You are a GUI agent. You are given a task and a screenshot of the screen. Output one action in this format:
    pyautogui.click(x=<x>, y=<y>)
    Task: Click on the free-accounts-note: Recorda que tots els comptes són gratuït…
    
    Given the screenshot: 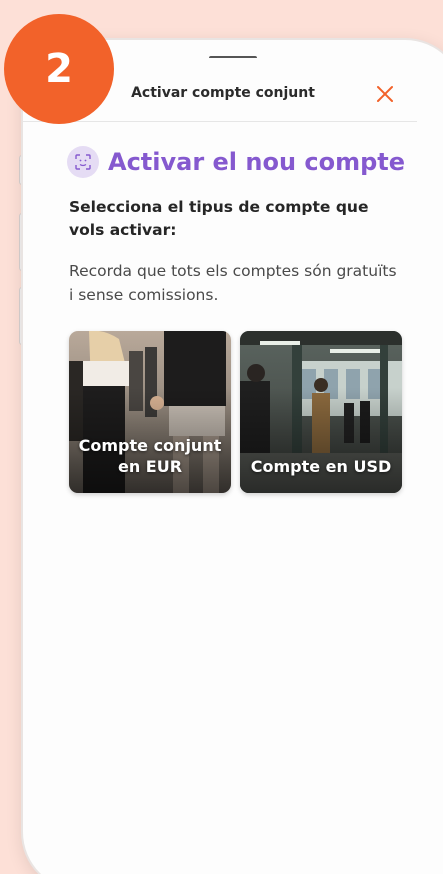 What is the action you would take?
    pyautogui.click(x=233, y=283)
    